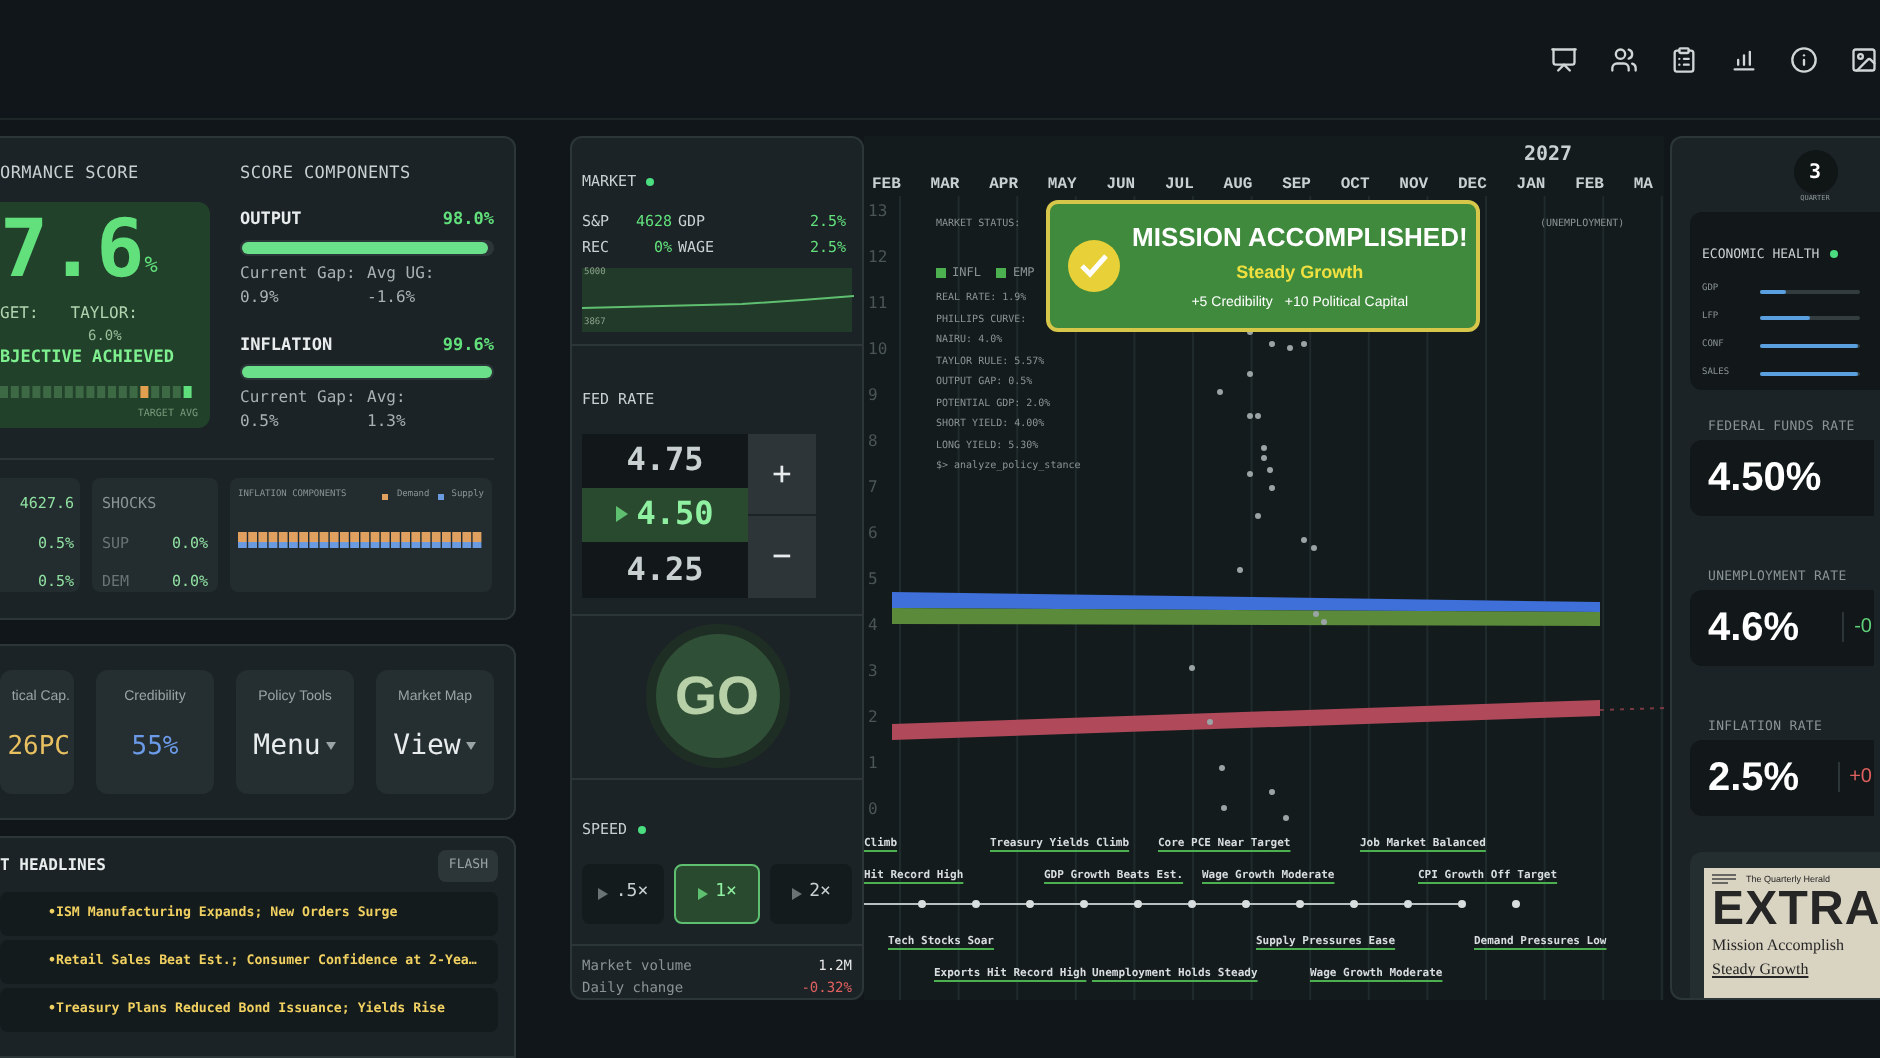  Describe the element at coordinates (874, 672) in the screenshot. I see `tick-label: 3` at that location.